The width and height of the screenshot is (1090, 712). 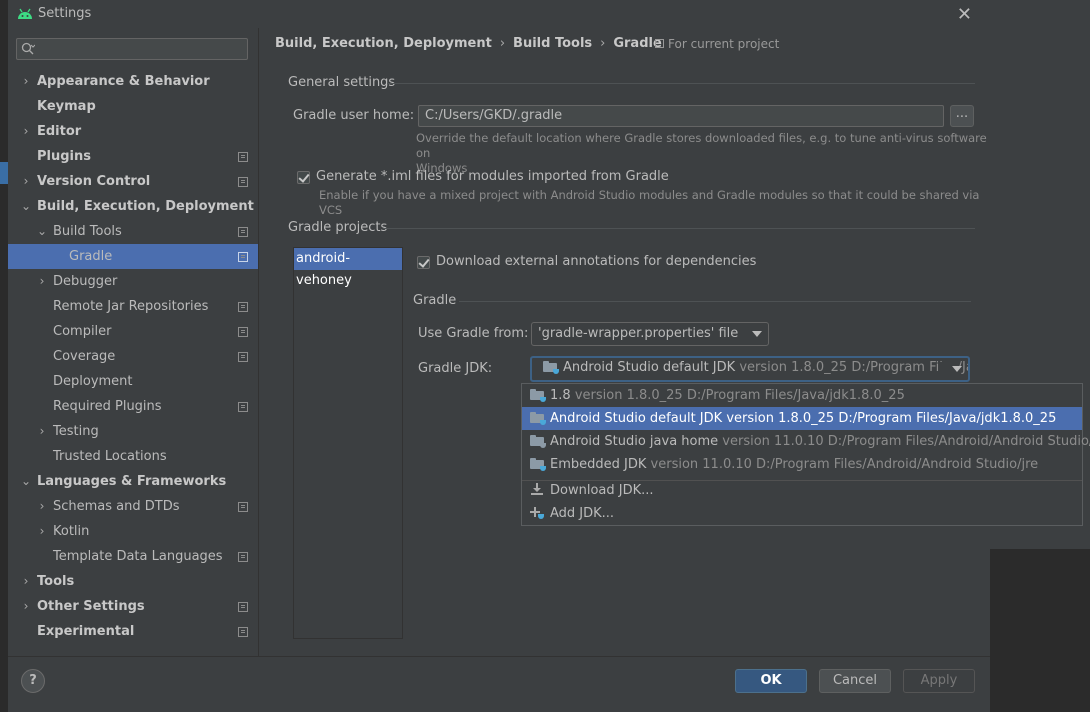 What do you see at coordinates (133, 556) in the screenshot?
I see `sidebar-item-template-data-languages: Template Data Languages` at bounding box center [133, 556].